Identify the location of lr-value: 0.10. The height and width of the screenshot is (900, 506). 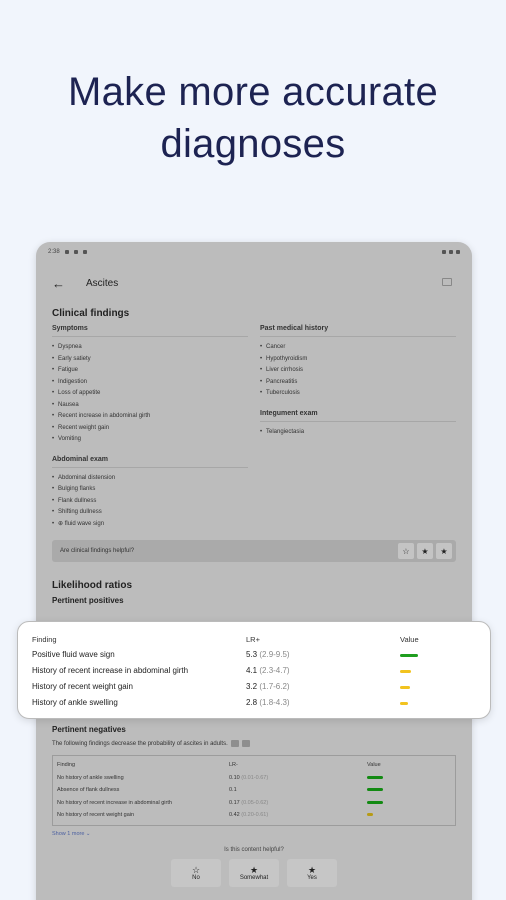
(234, 777).